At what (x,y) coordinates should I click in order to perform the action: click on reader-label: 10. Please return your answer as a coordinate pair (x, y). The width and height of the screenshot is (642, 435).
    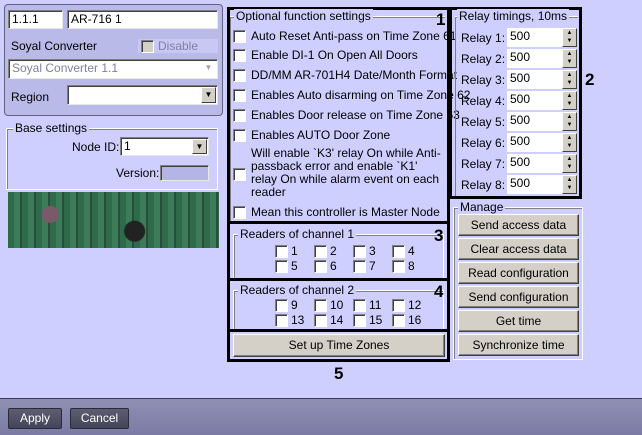
    Looking at the image, I should click on (337, 305).